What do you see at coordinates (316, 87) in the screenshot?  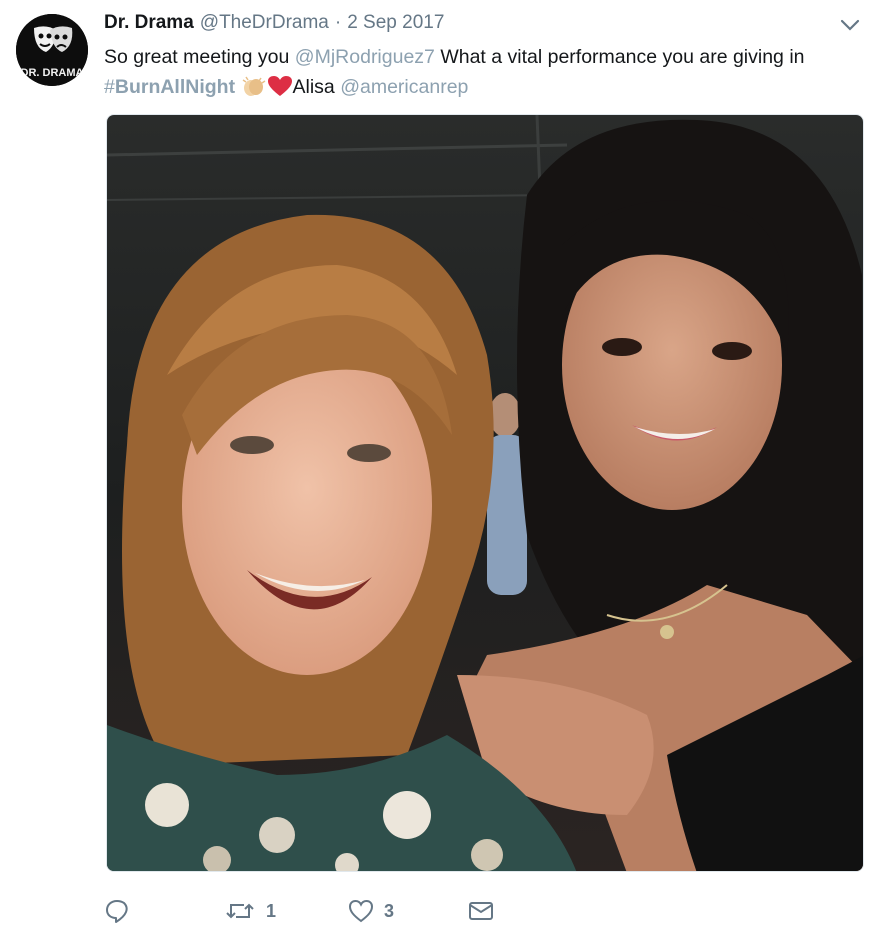 I see `tweet-text-part: Alisa` at bounding box center [316, 87].